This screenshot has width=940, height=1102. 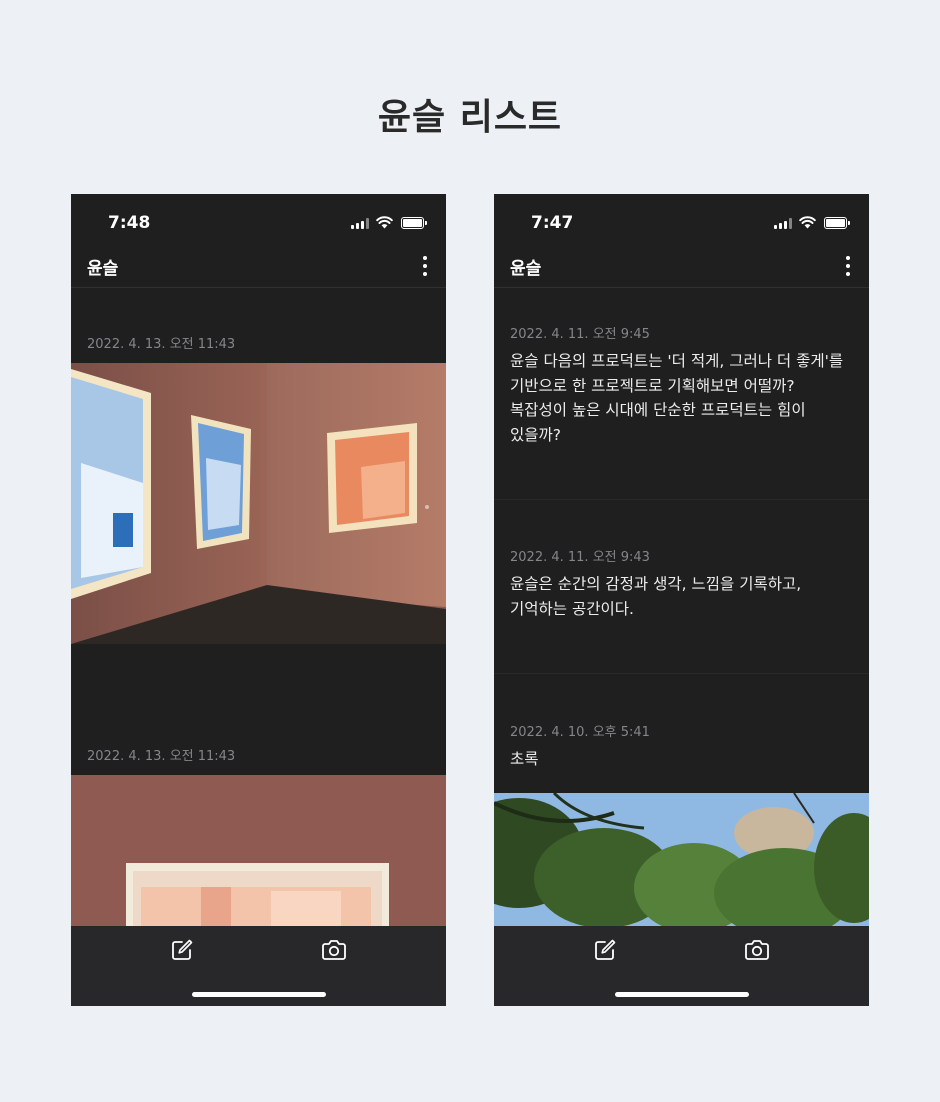 What do you see at coordinates (258, 850) in the screenshot?
I see `post-photo-artwork` at bounding box center [258, 850].